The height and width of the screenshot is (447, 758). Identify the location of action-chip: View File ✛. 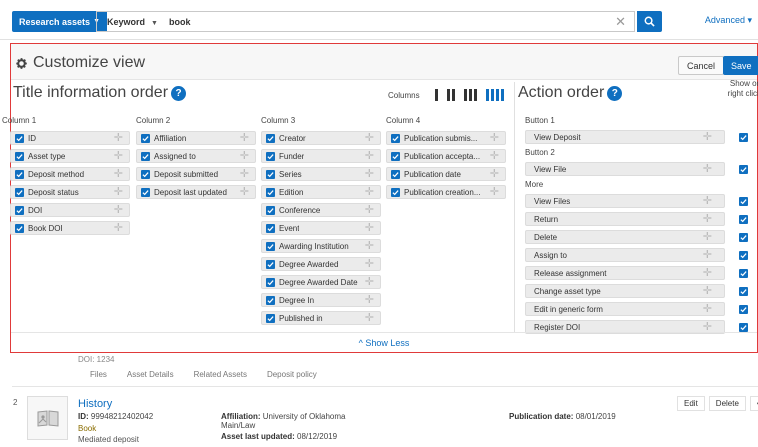
(625, 169).